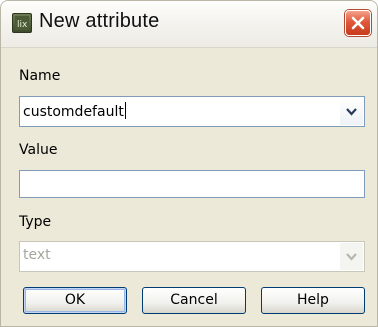 The height and width of the screenshot is (327, 378). Describe the element at coordinates (192, 184) in the screenshot. I see `value-input` at that location.